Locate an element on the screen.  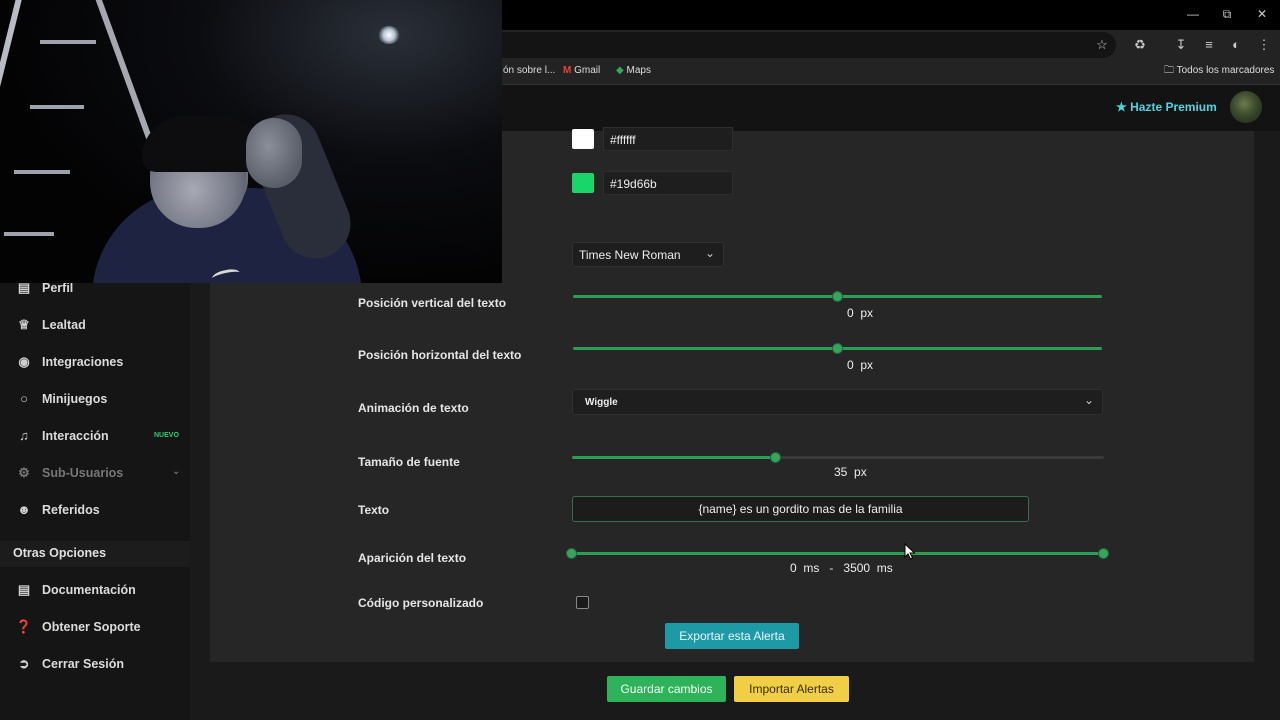
sidebar-item-soporte: ❓ Obtener Soporte is located at coordinates (77, 627).